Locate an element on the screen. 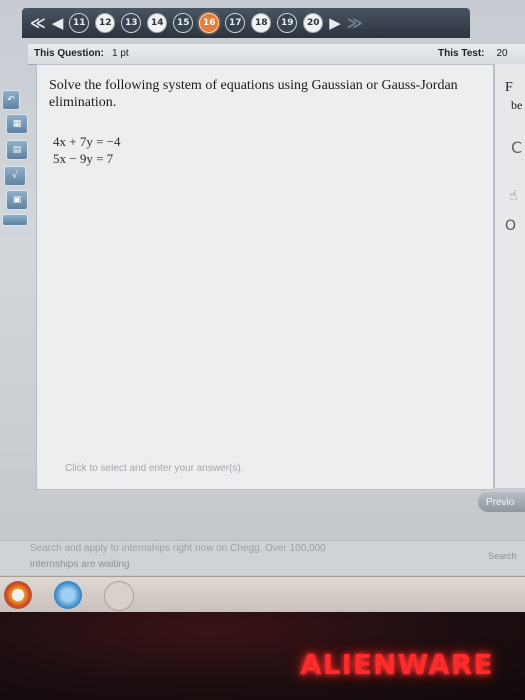 This screenshot has height=700, width=525. question-points-value: 1 pt is located at coordinates (120, 53).